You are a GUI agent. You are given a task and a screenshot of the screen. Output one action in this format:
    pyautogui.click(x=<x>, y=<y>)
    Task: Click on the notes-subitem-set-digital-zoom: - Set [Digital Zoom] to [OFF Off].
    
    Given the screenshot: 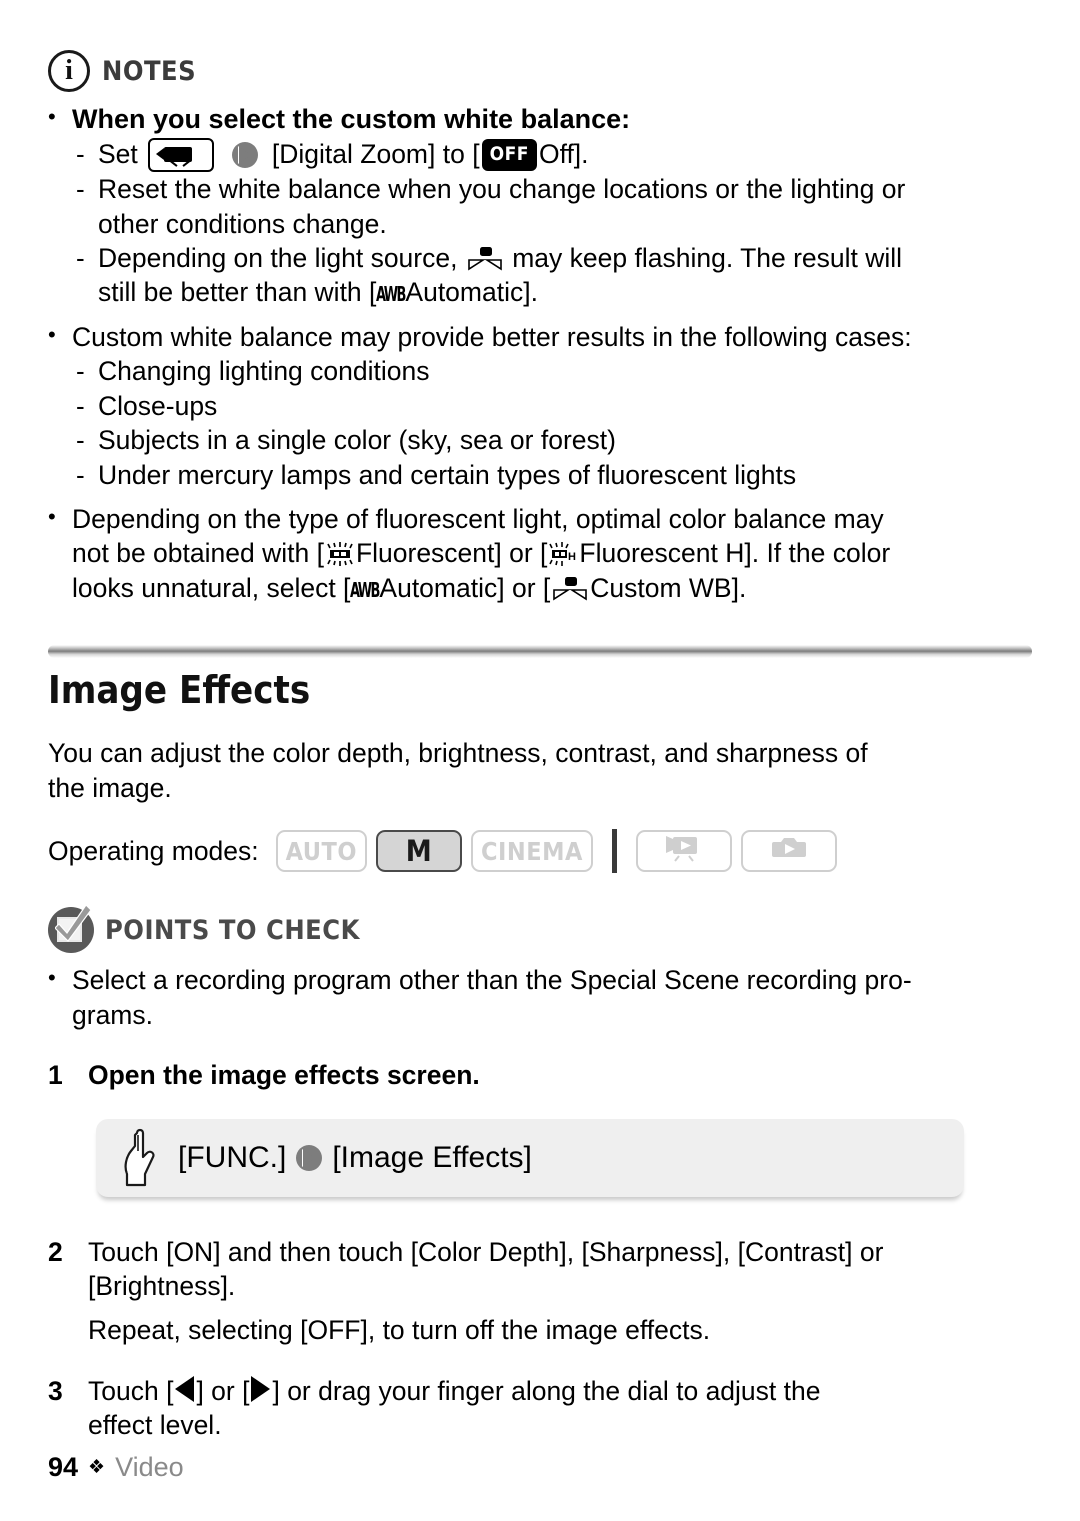 What is the action you would take?
    pyautogui.click(x=554, y=155)
    